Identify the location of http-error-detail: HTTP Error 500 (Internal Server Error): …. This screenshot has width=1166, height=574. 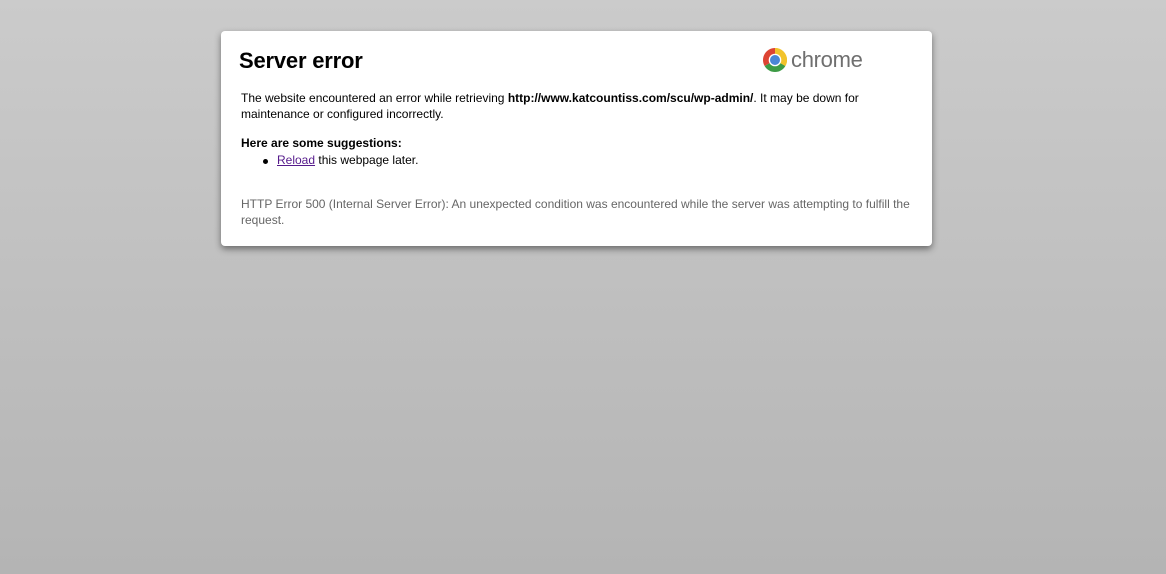
(575, 212).